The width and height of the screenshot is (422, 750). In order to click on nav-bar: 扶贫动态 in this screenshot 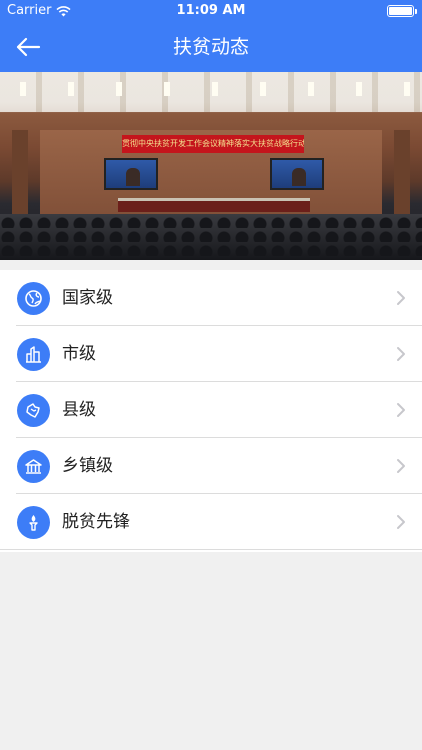, I will do `click(211, 47)`.